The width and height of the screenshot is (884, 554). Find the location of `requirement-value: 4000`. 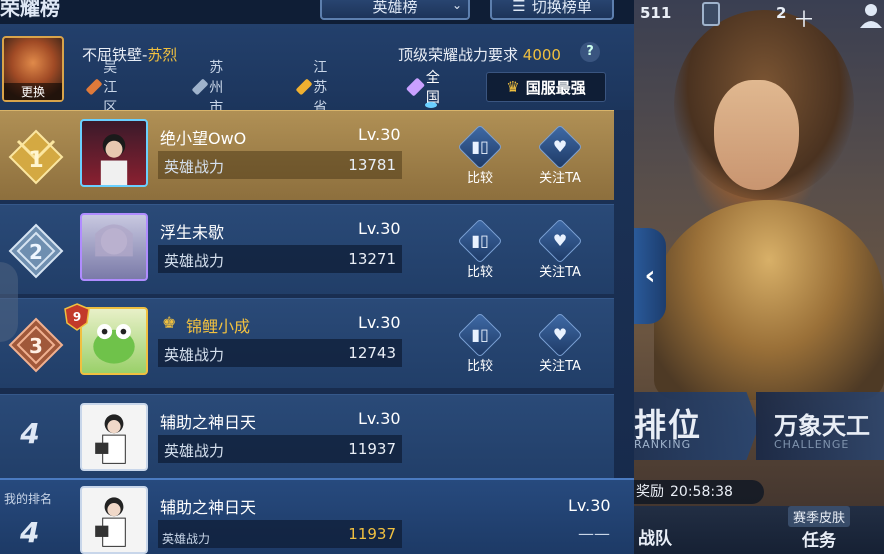

requirement-value: 4000 is located at coordinates (541, 55).